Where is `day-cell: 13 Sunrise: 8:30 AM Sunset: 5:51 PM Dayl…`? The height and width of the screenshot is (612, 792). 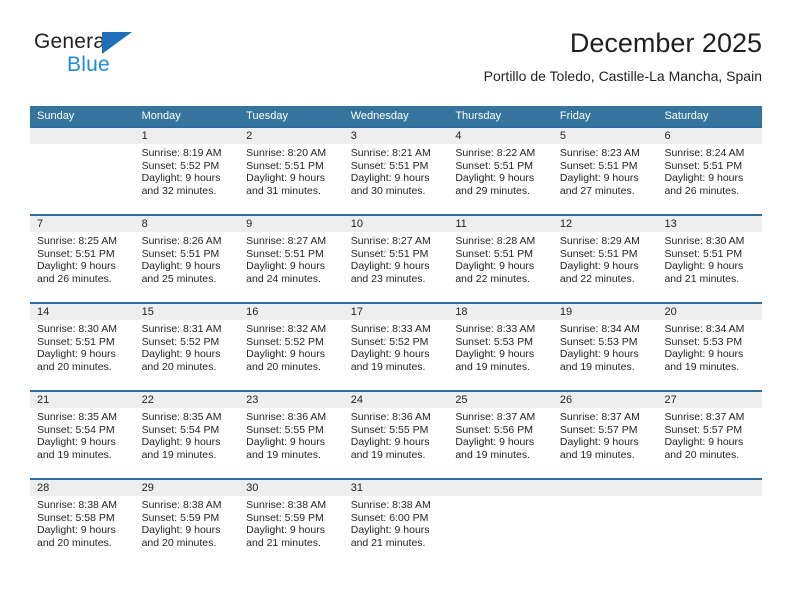 day-cell: 13 Sunrise: 8:30 AM Sunset: 5:51 PM Dayl… is located at coordinates (710, 259).